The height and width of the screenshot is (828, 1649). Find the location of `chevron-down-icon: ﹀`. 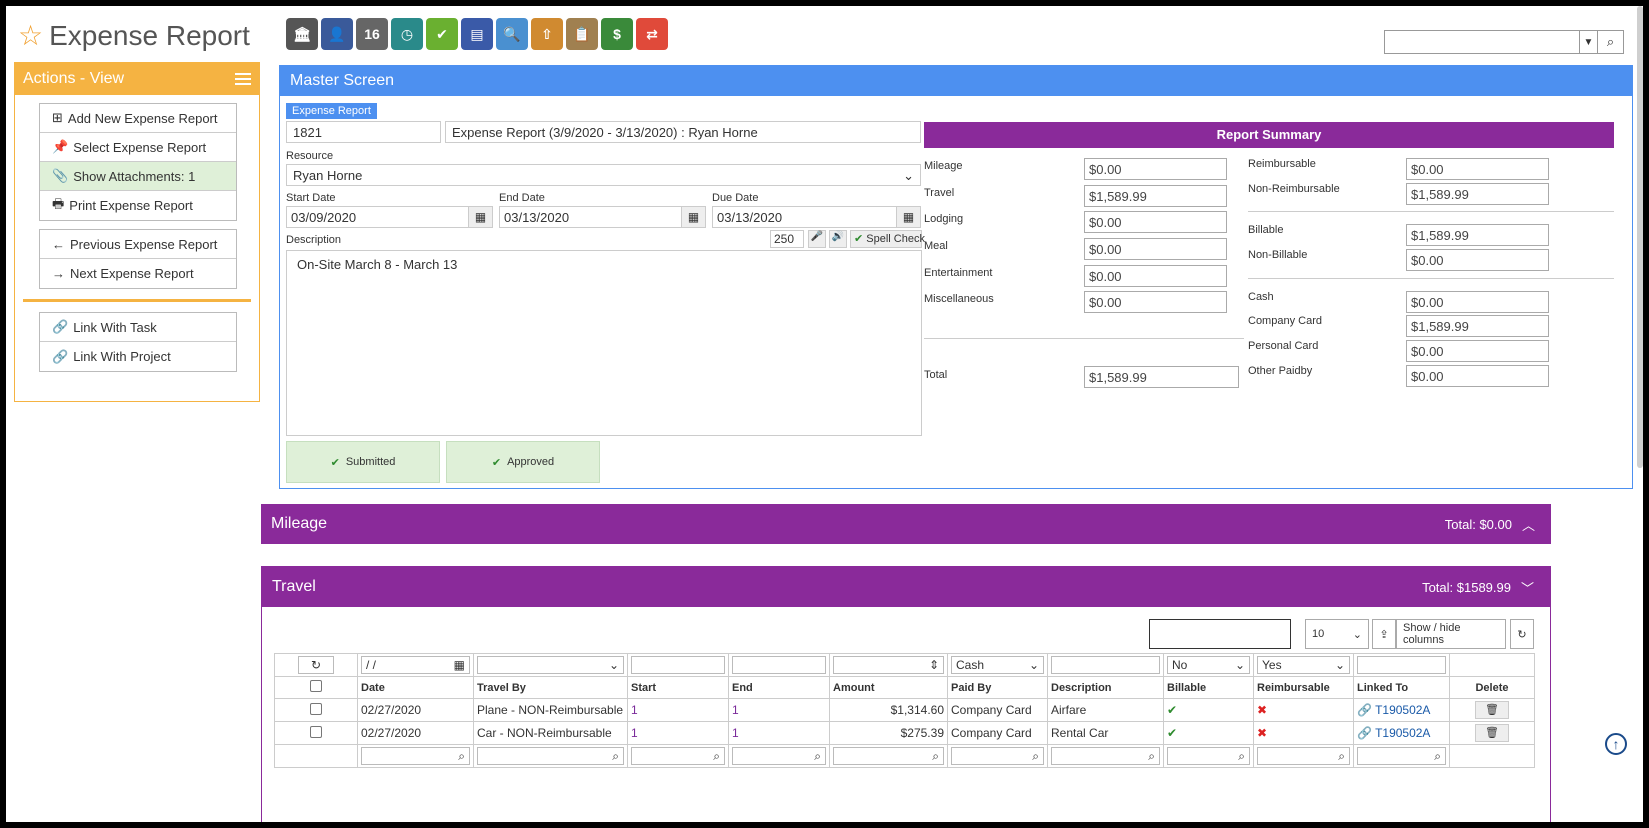

chevron-down-icon: ﹀ is located at coordinates (1527, 587).